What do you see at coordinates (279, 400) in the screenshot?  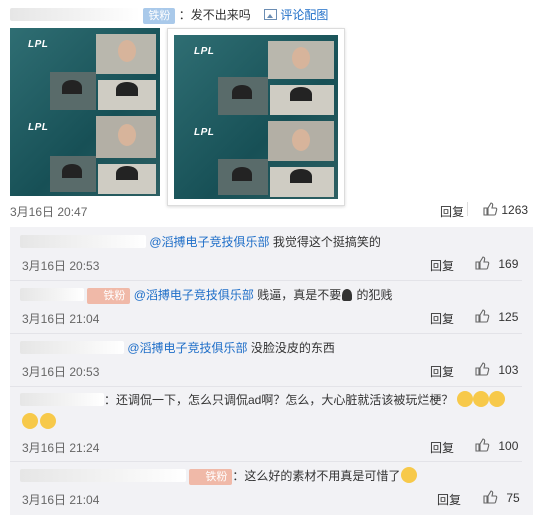 I see `reply-text: ：还调侃一下，怎么只调侃ad啊？怎么，大心脏就活该被玩烂梗？` at bounding box center [279, 400].